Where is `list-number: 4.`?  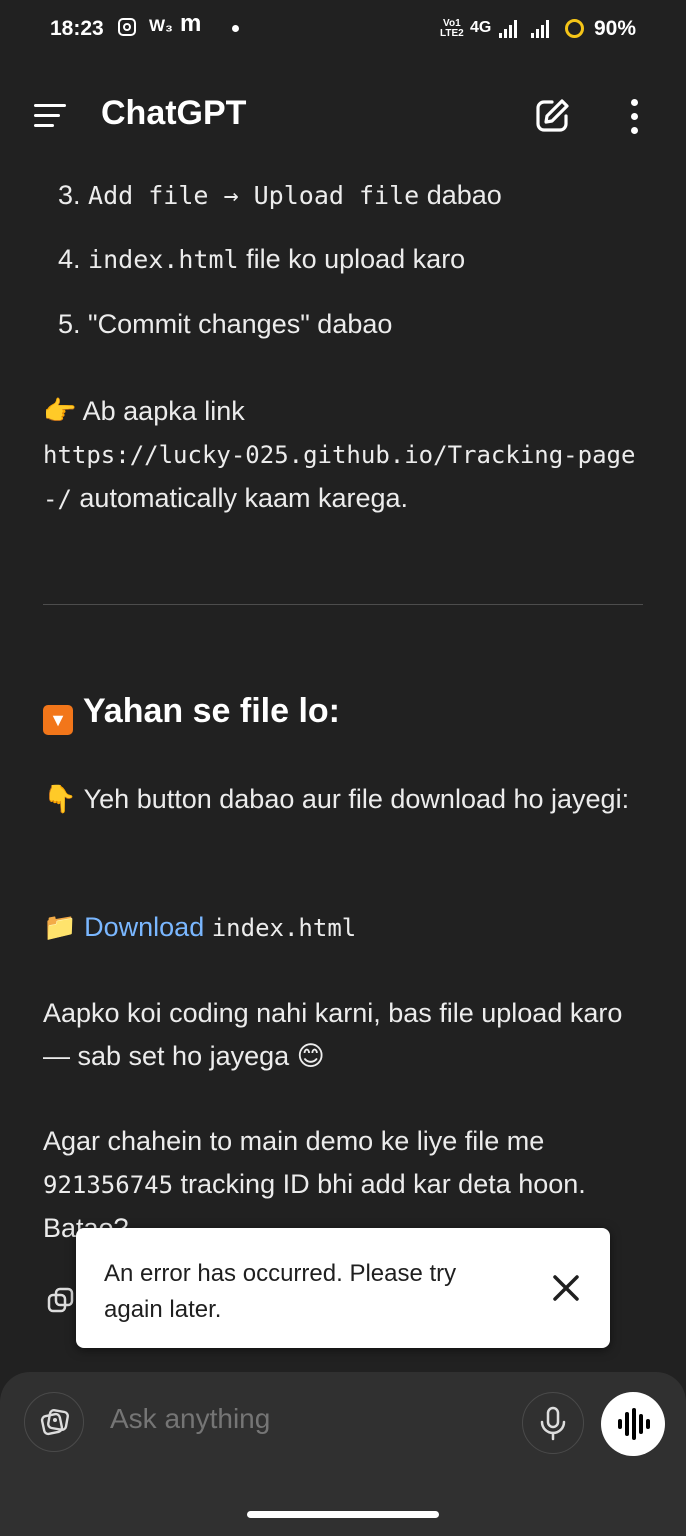
list-number: 4. is located at coordinates (69, 259).